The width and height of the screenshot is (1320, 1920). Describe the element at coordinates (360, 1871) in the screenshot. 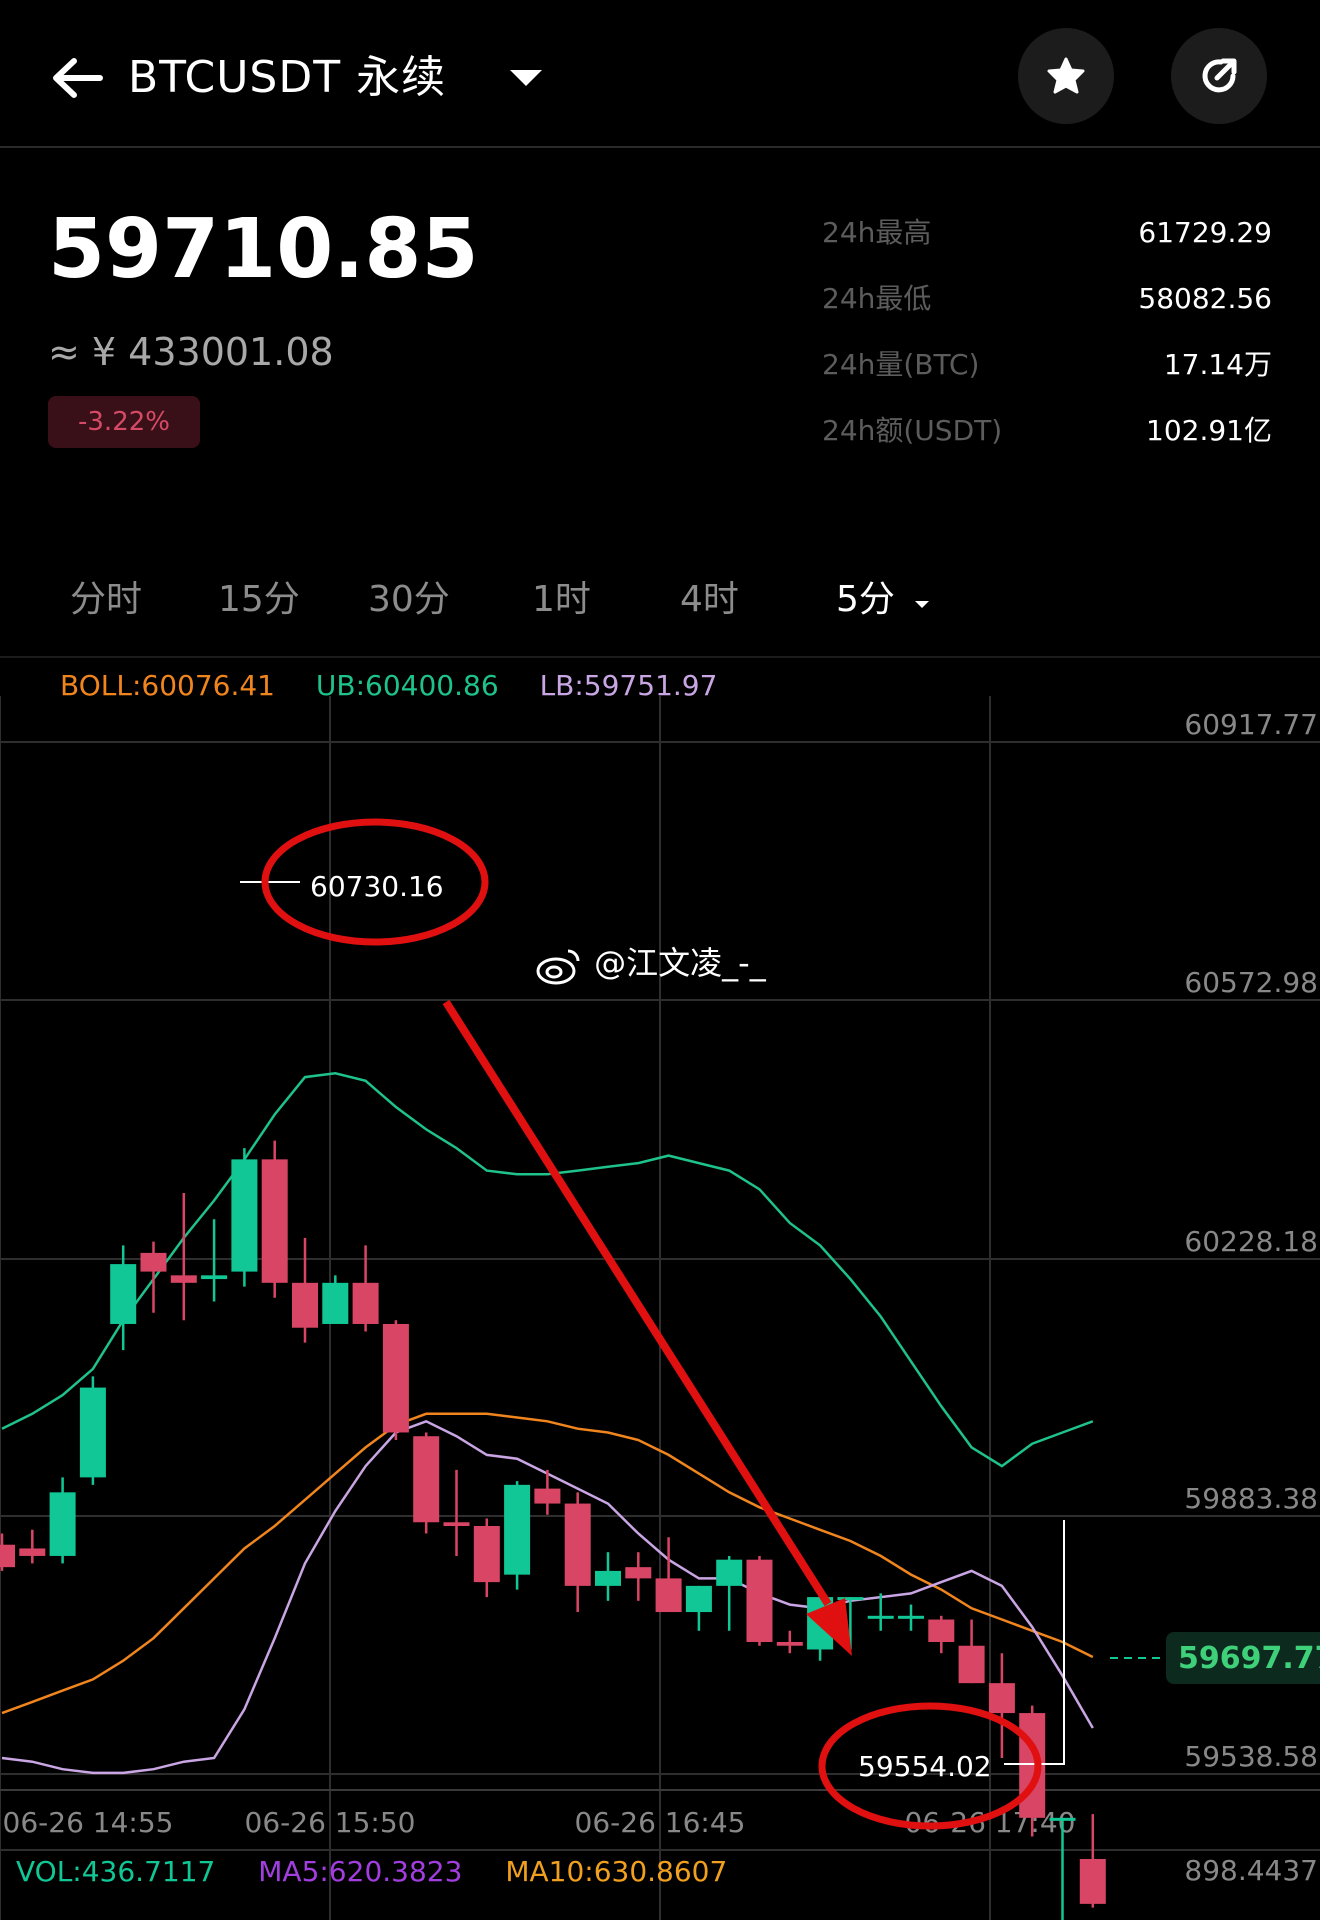

I see `ma5-value: MA5:620.3823` at that location.